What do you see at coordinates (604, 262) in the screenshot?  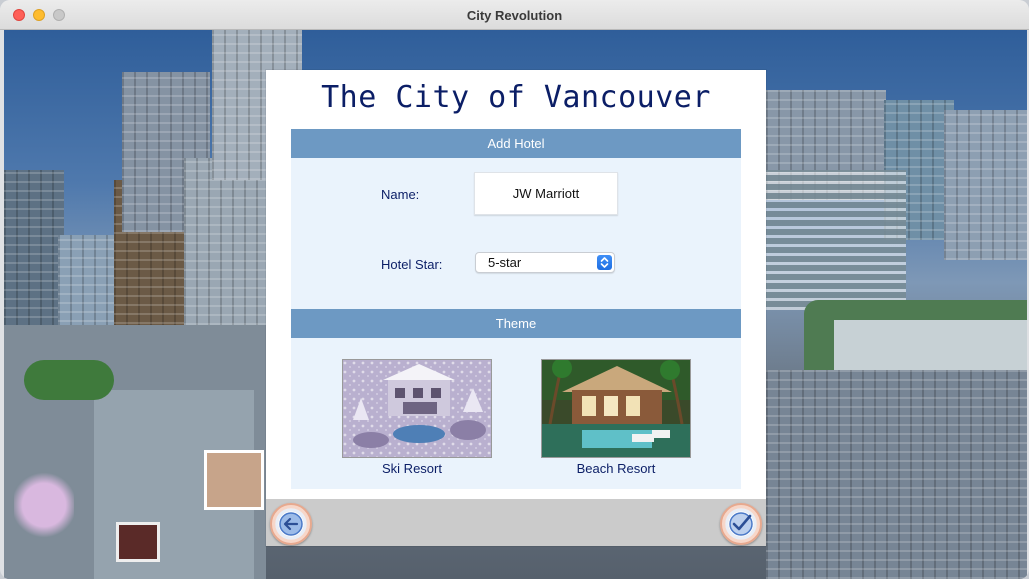 I see `chevron-up-down-icon` at bounding box center [604, 262].